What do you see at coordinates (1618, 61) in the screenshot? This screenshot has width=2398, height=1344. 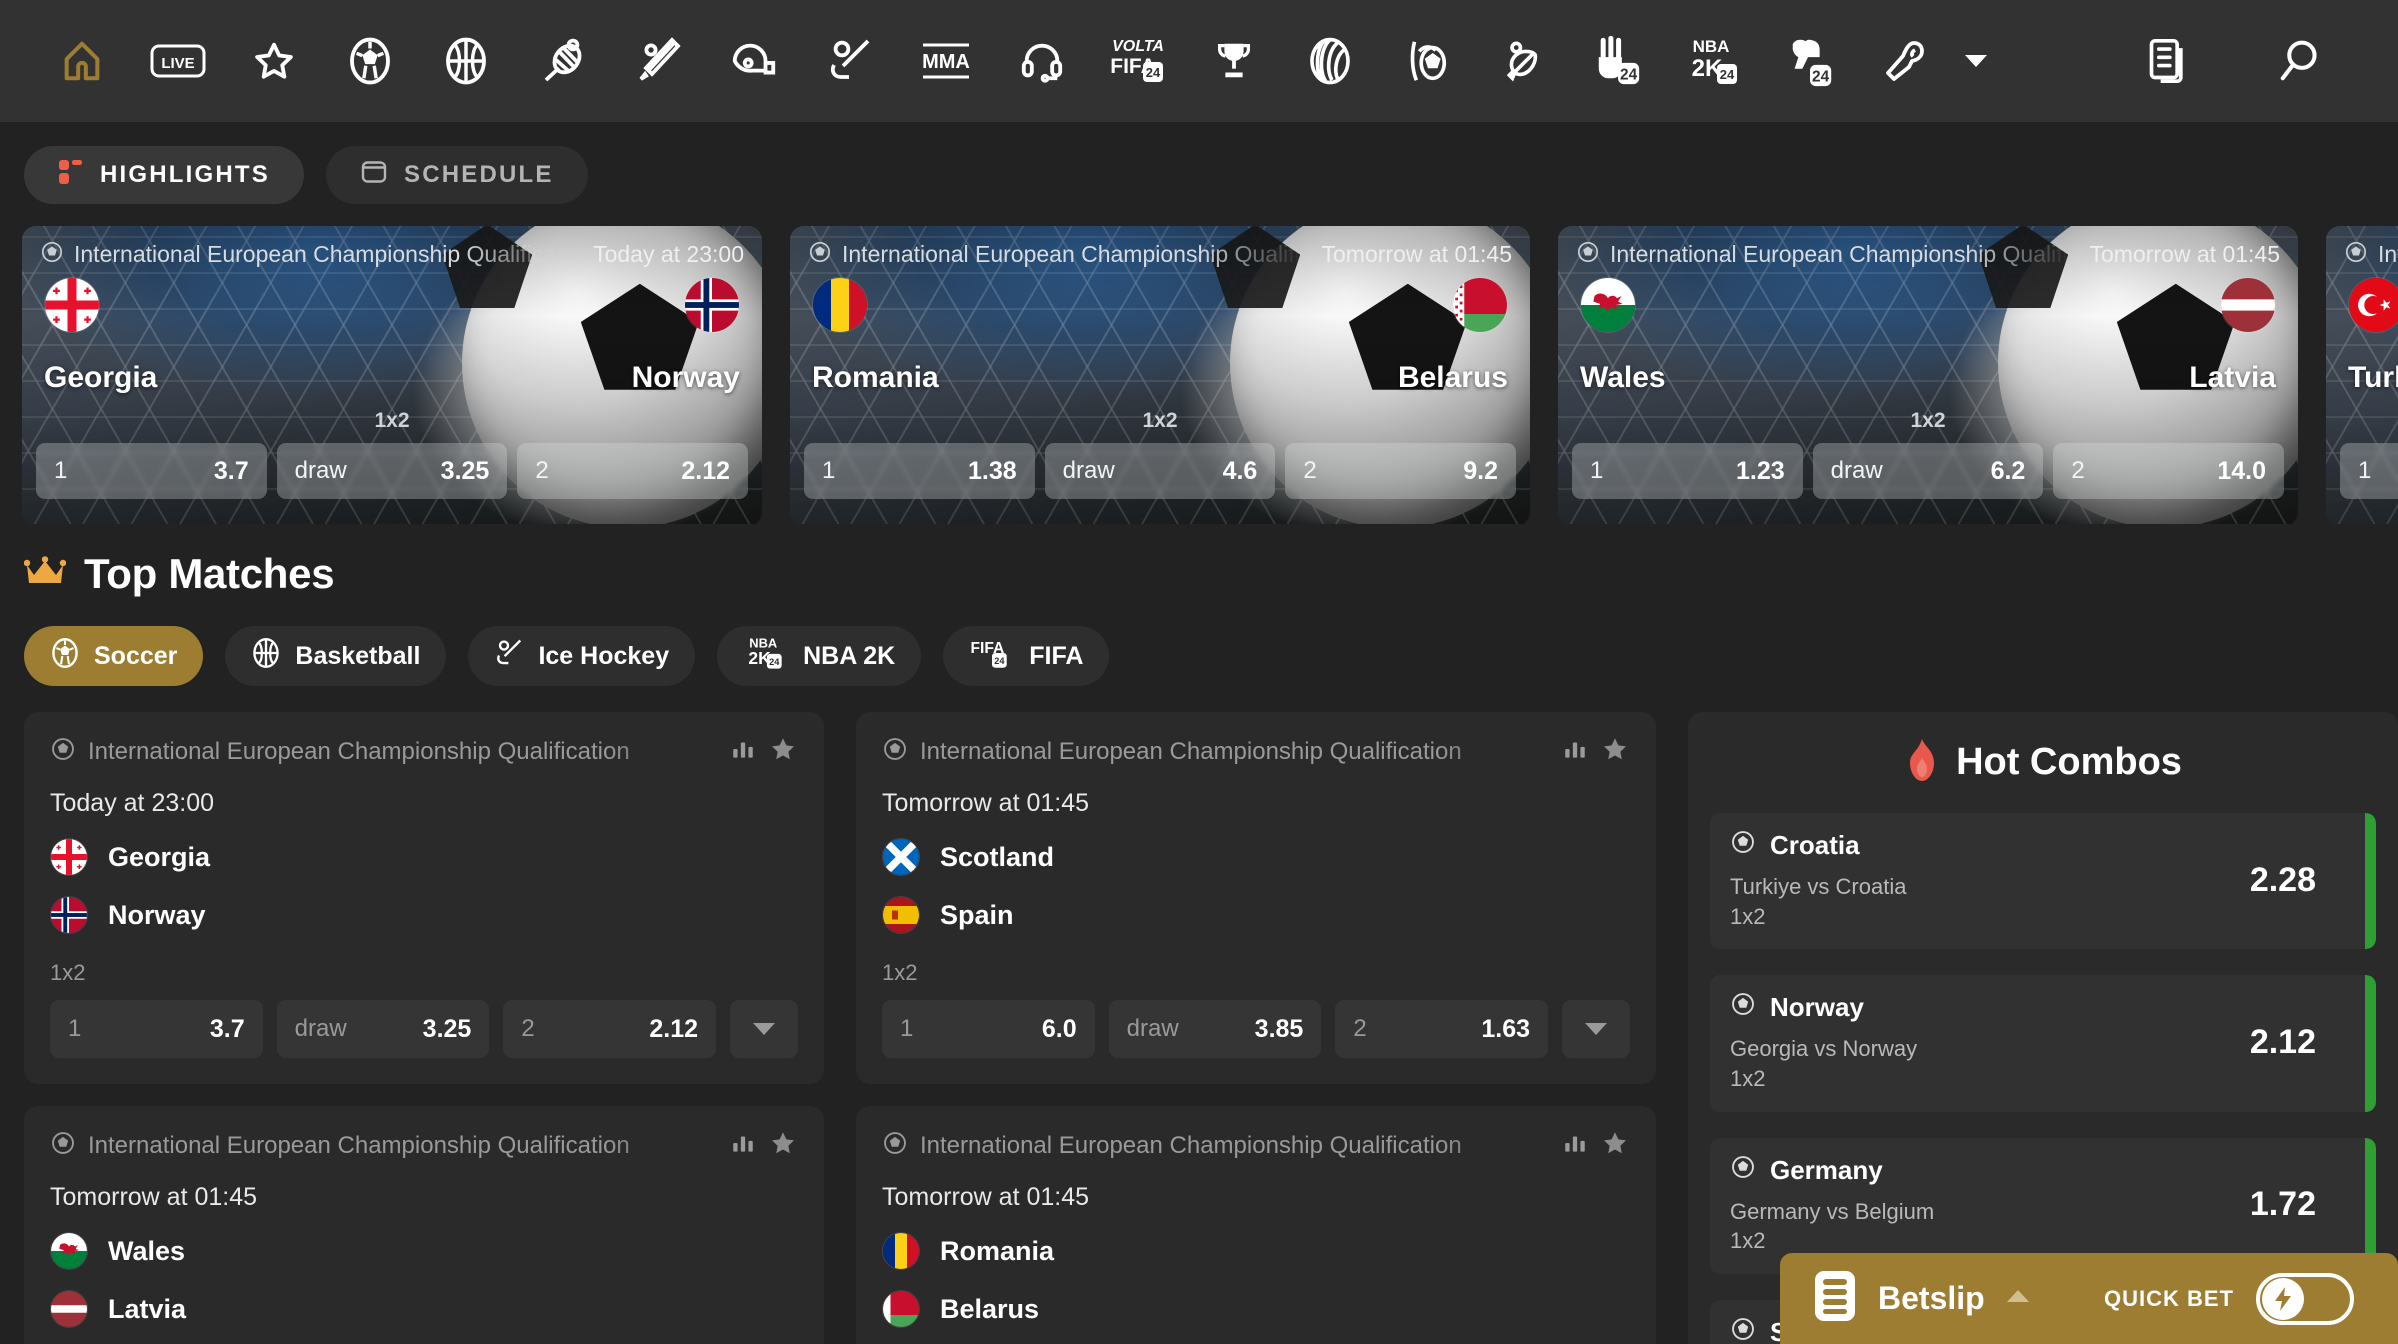 I see `nav-item-handball-24: 24` at bounding box center [1618, 61].